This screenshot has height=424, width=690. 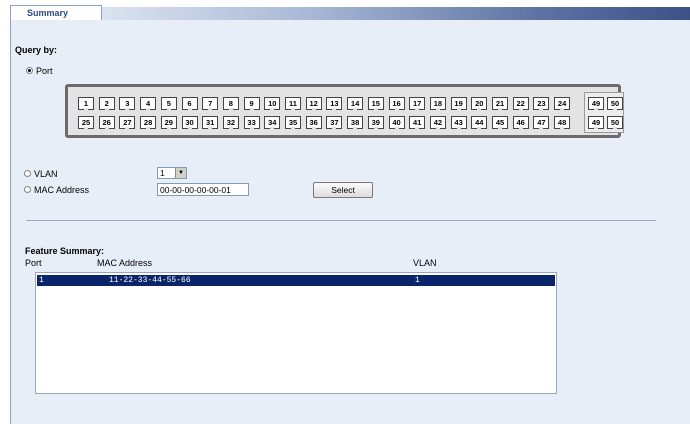 I want to click on port-button: 44, so click(x=479, y=122).